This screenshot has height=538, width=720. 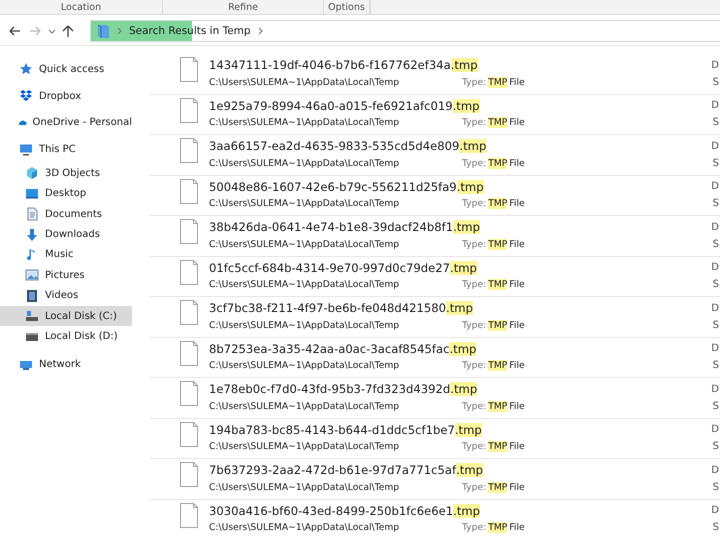 What do you see at coordinates (52, 31) in the screenshot?
I see `caret-icon` at bounding box center [52, 31].